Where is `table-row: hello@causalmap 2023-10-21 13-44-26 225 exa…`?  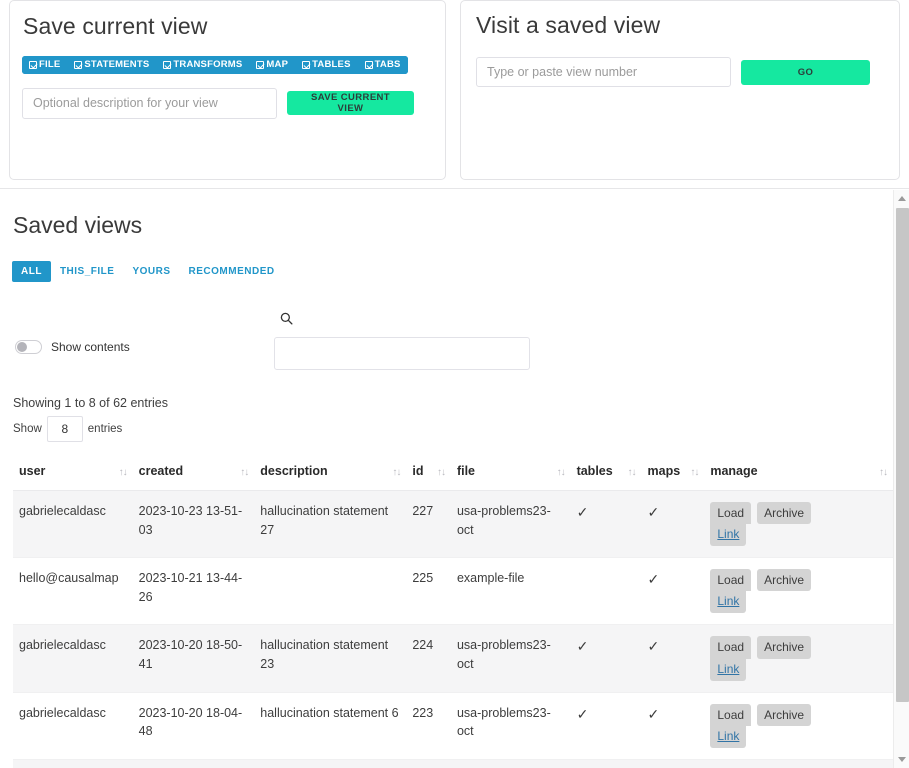
table-row: hello@causalmap 2023-10-21 13-44-26 225 exa… is located at coordinates (453, 591).